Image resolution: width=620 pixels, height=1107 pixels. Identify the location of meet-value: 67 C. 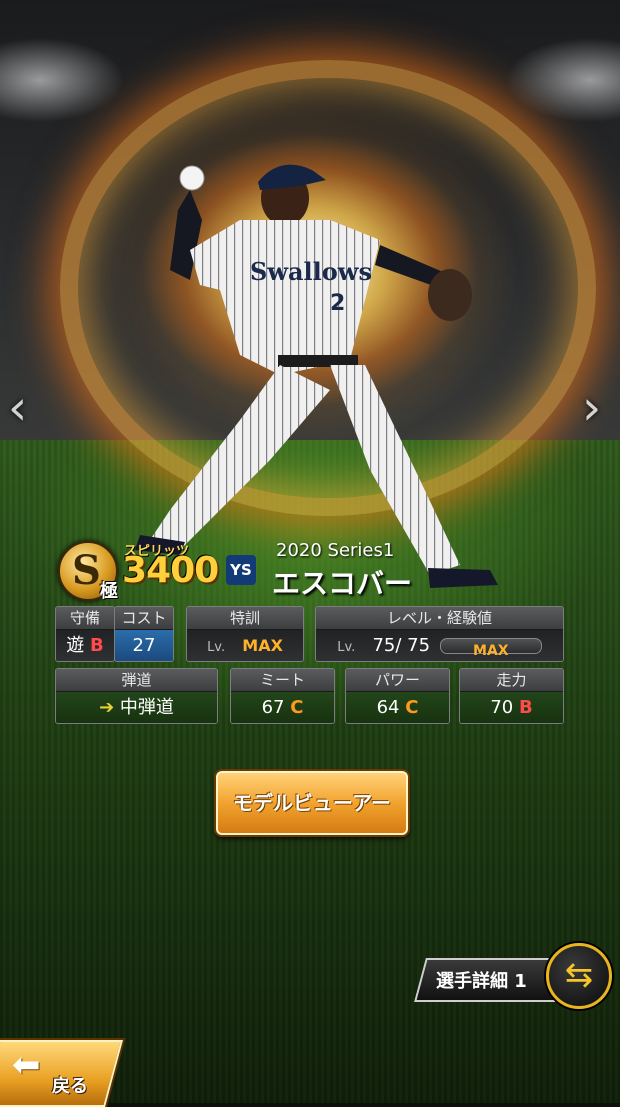
(282, 707).